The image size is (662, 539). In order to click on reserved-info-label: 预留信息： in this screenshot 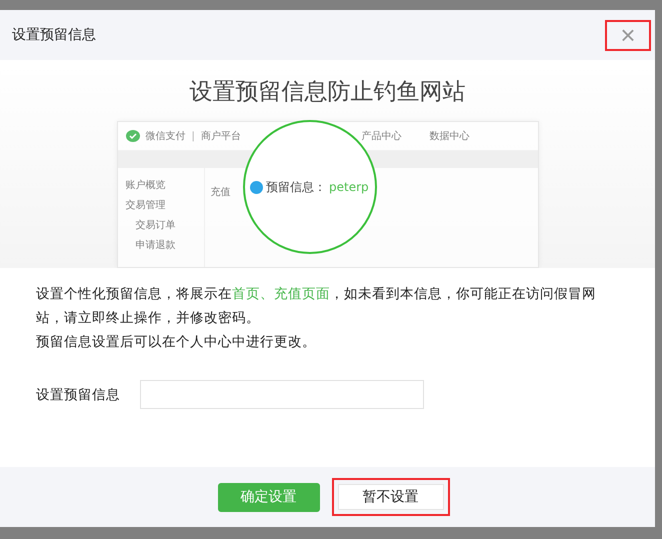, I will do `click(296, 187)`.